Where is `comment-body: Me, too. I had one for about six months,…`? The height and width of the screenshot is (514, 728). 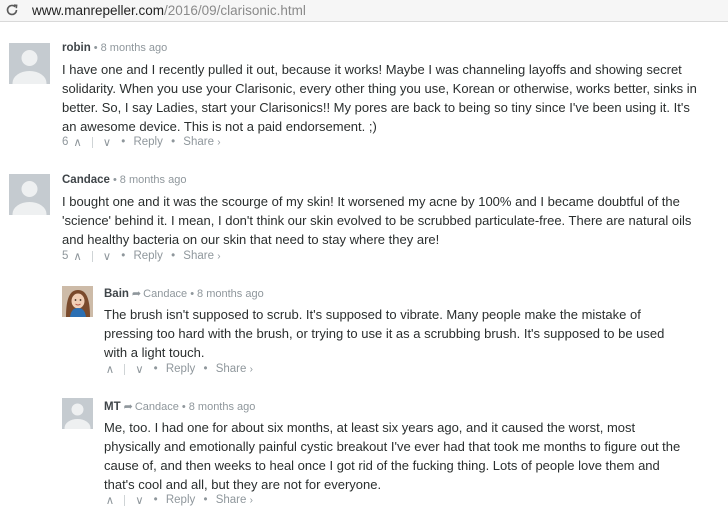
comment-body: Me, too. I had one for about six months,… is located at coordinates (414, 456).